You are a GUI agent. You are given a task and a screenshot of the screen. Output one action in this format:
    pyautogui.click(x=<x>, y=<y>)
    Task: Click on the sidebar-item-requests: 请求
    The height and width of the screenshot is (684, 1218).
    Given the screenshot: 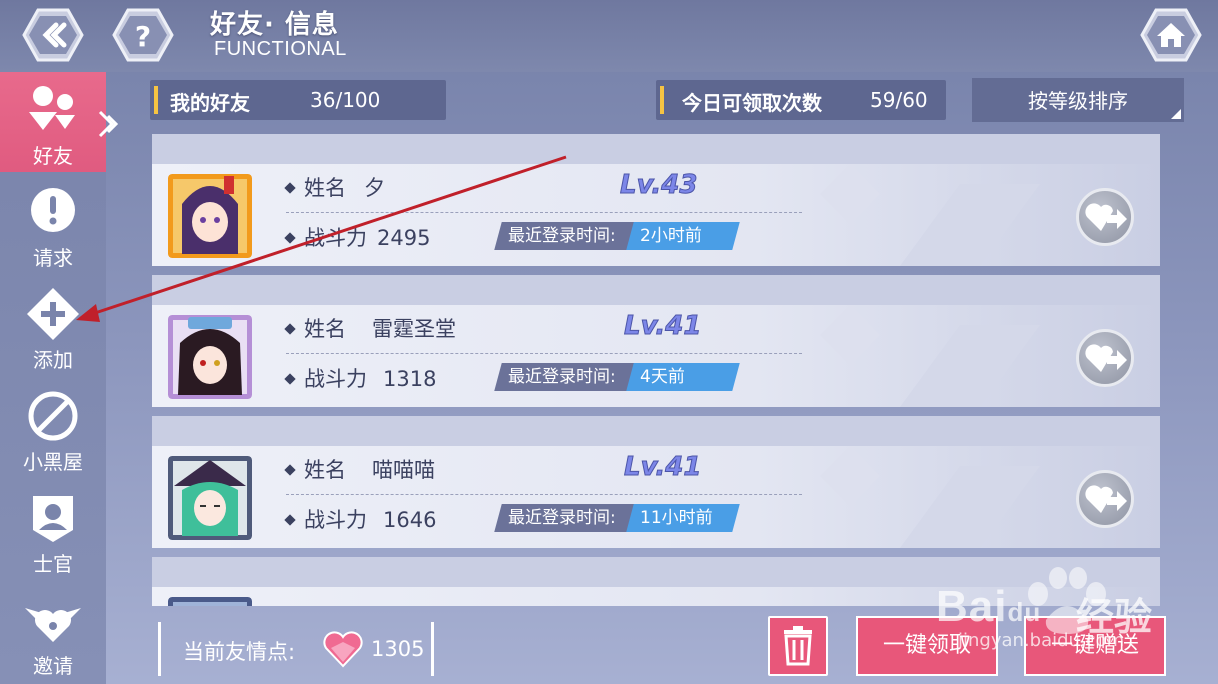 What is the action you would take?
    pyautogui.click(x=53, y=224)
    